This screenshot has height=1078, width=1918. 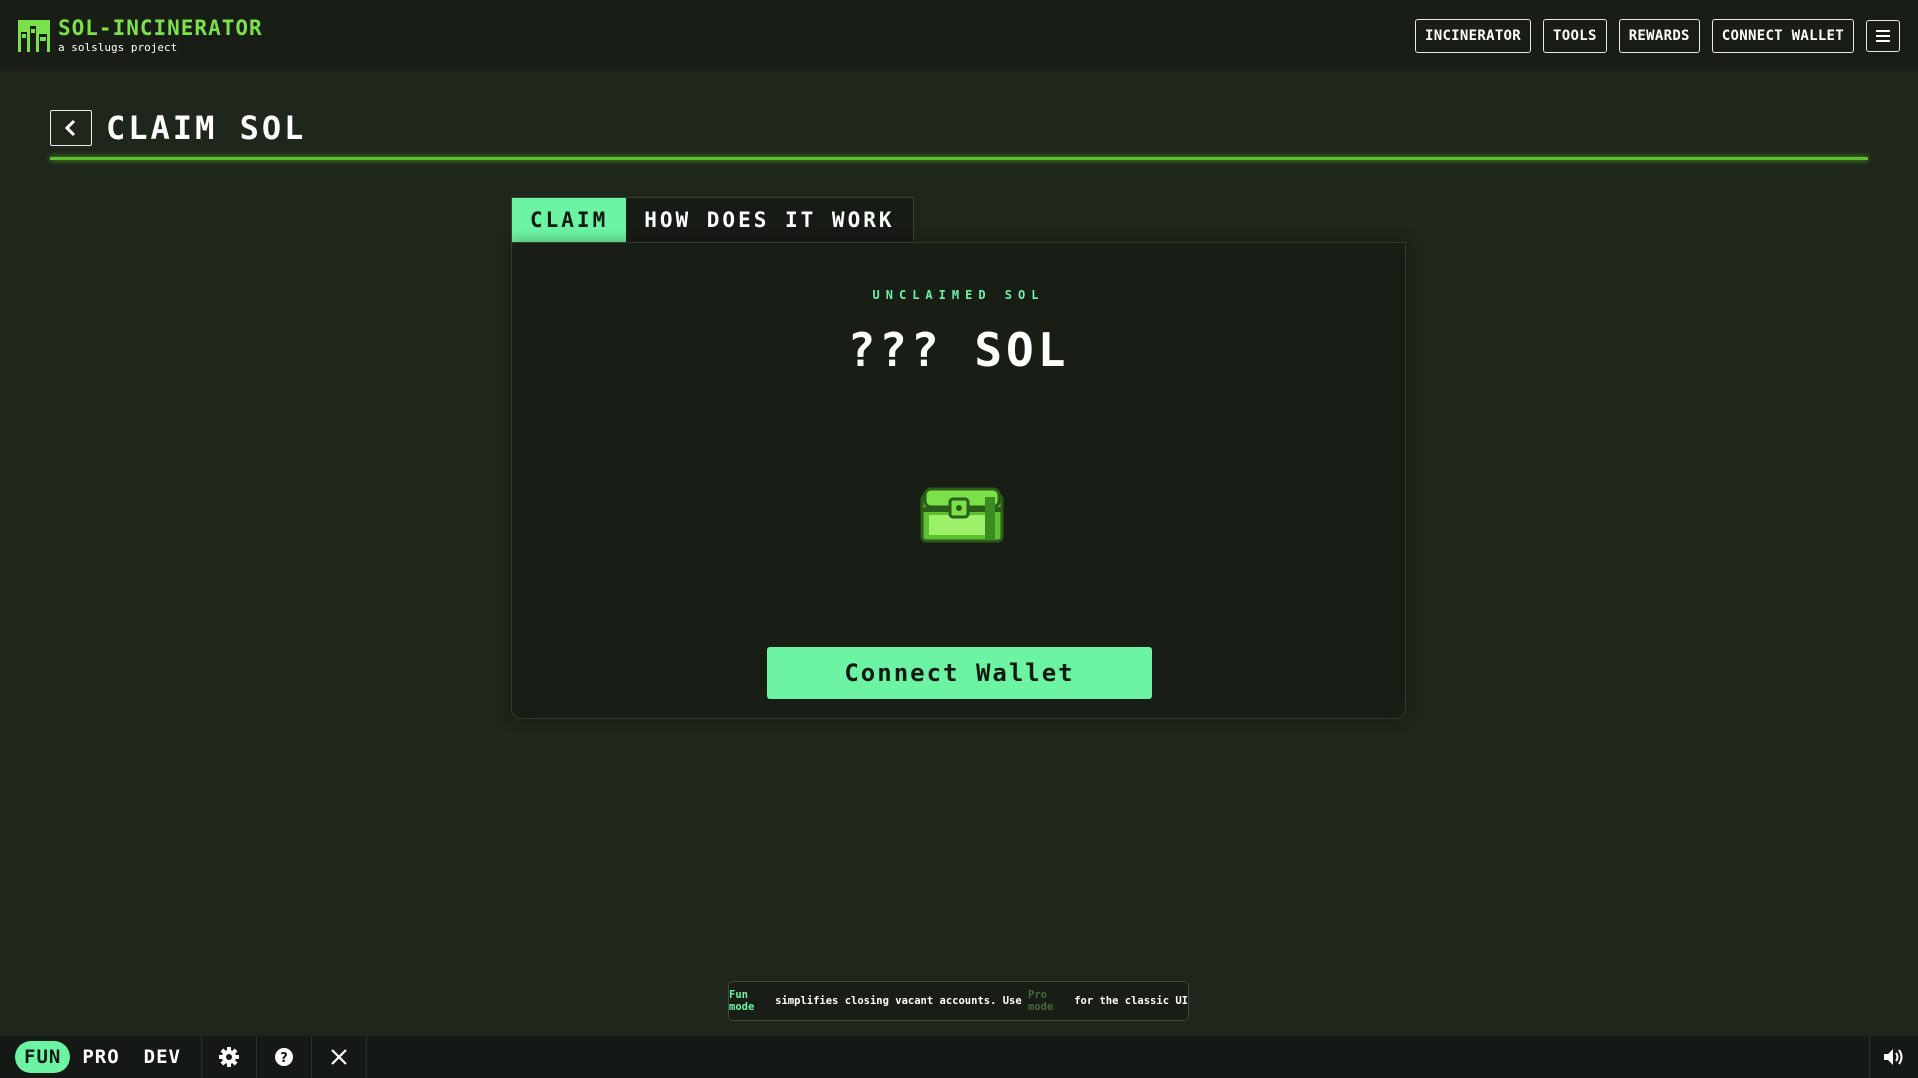 I want to click on top-nav: INCINERATOR TOOLS REWARDS CONNECT WALLET, so click(x=1657, y=35).